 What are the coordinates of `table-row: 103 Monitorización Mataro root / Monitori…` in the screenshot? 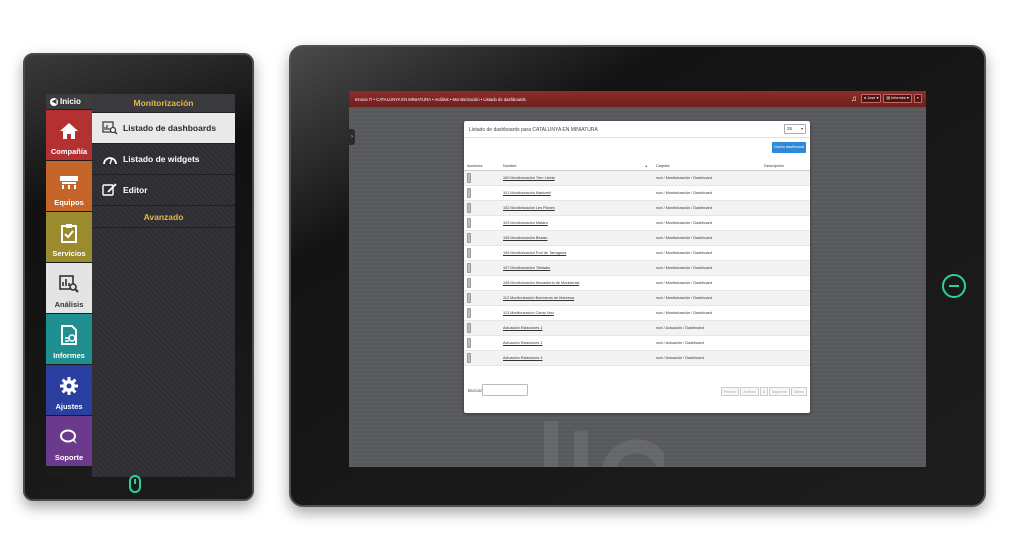 It's located at (637, 223).